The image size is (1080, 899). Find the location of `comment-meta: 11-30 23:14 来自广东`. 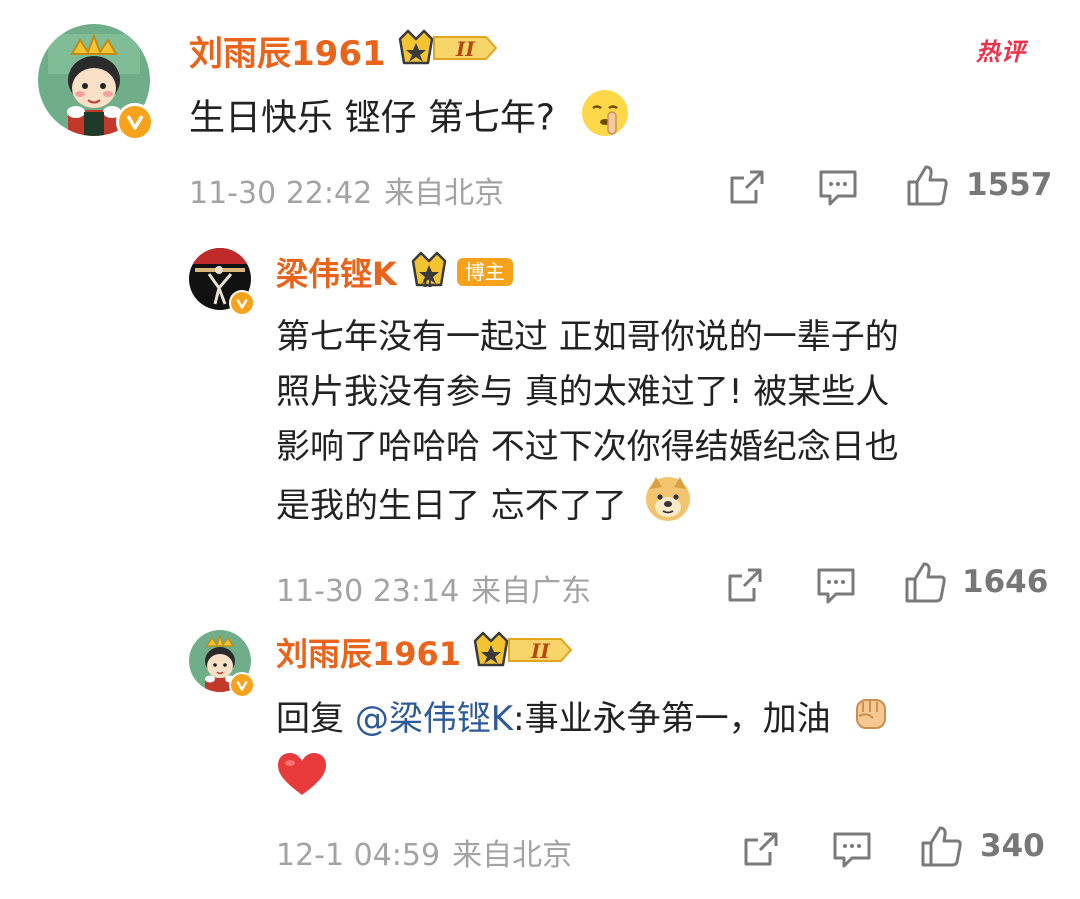

comment-meta: 11-30 23:14 来自广东 is located at coordinates (433, 588).